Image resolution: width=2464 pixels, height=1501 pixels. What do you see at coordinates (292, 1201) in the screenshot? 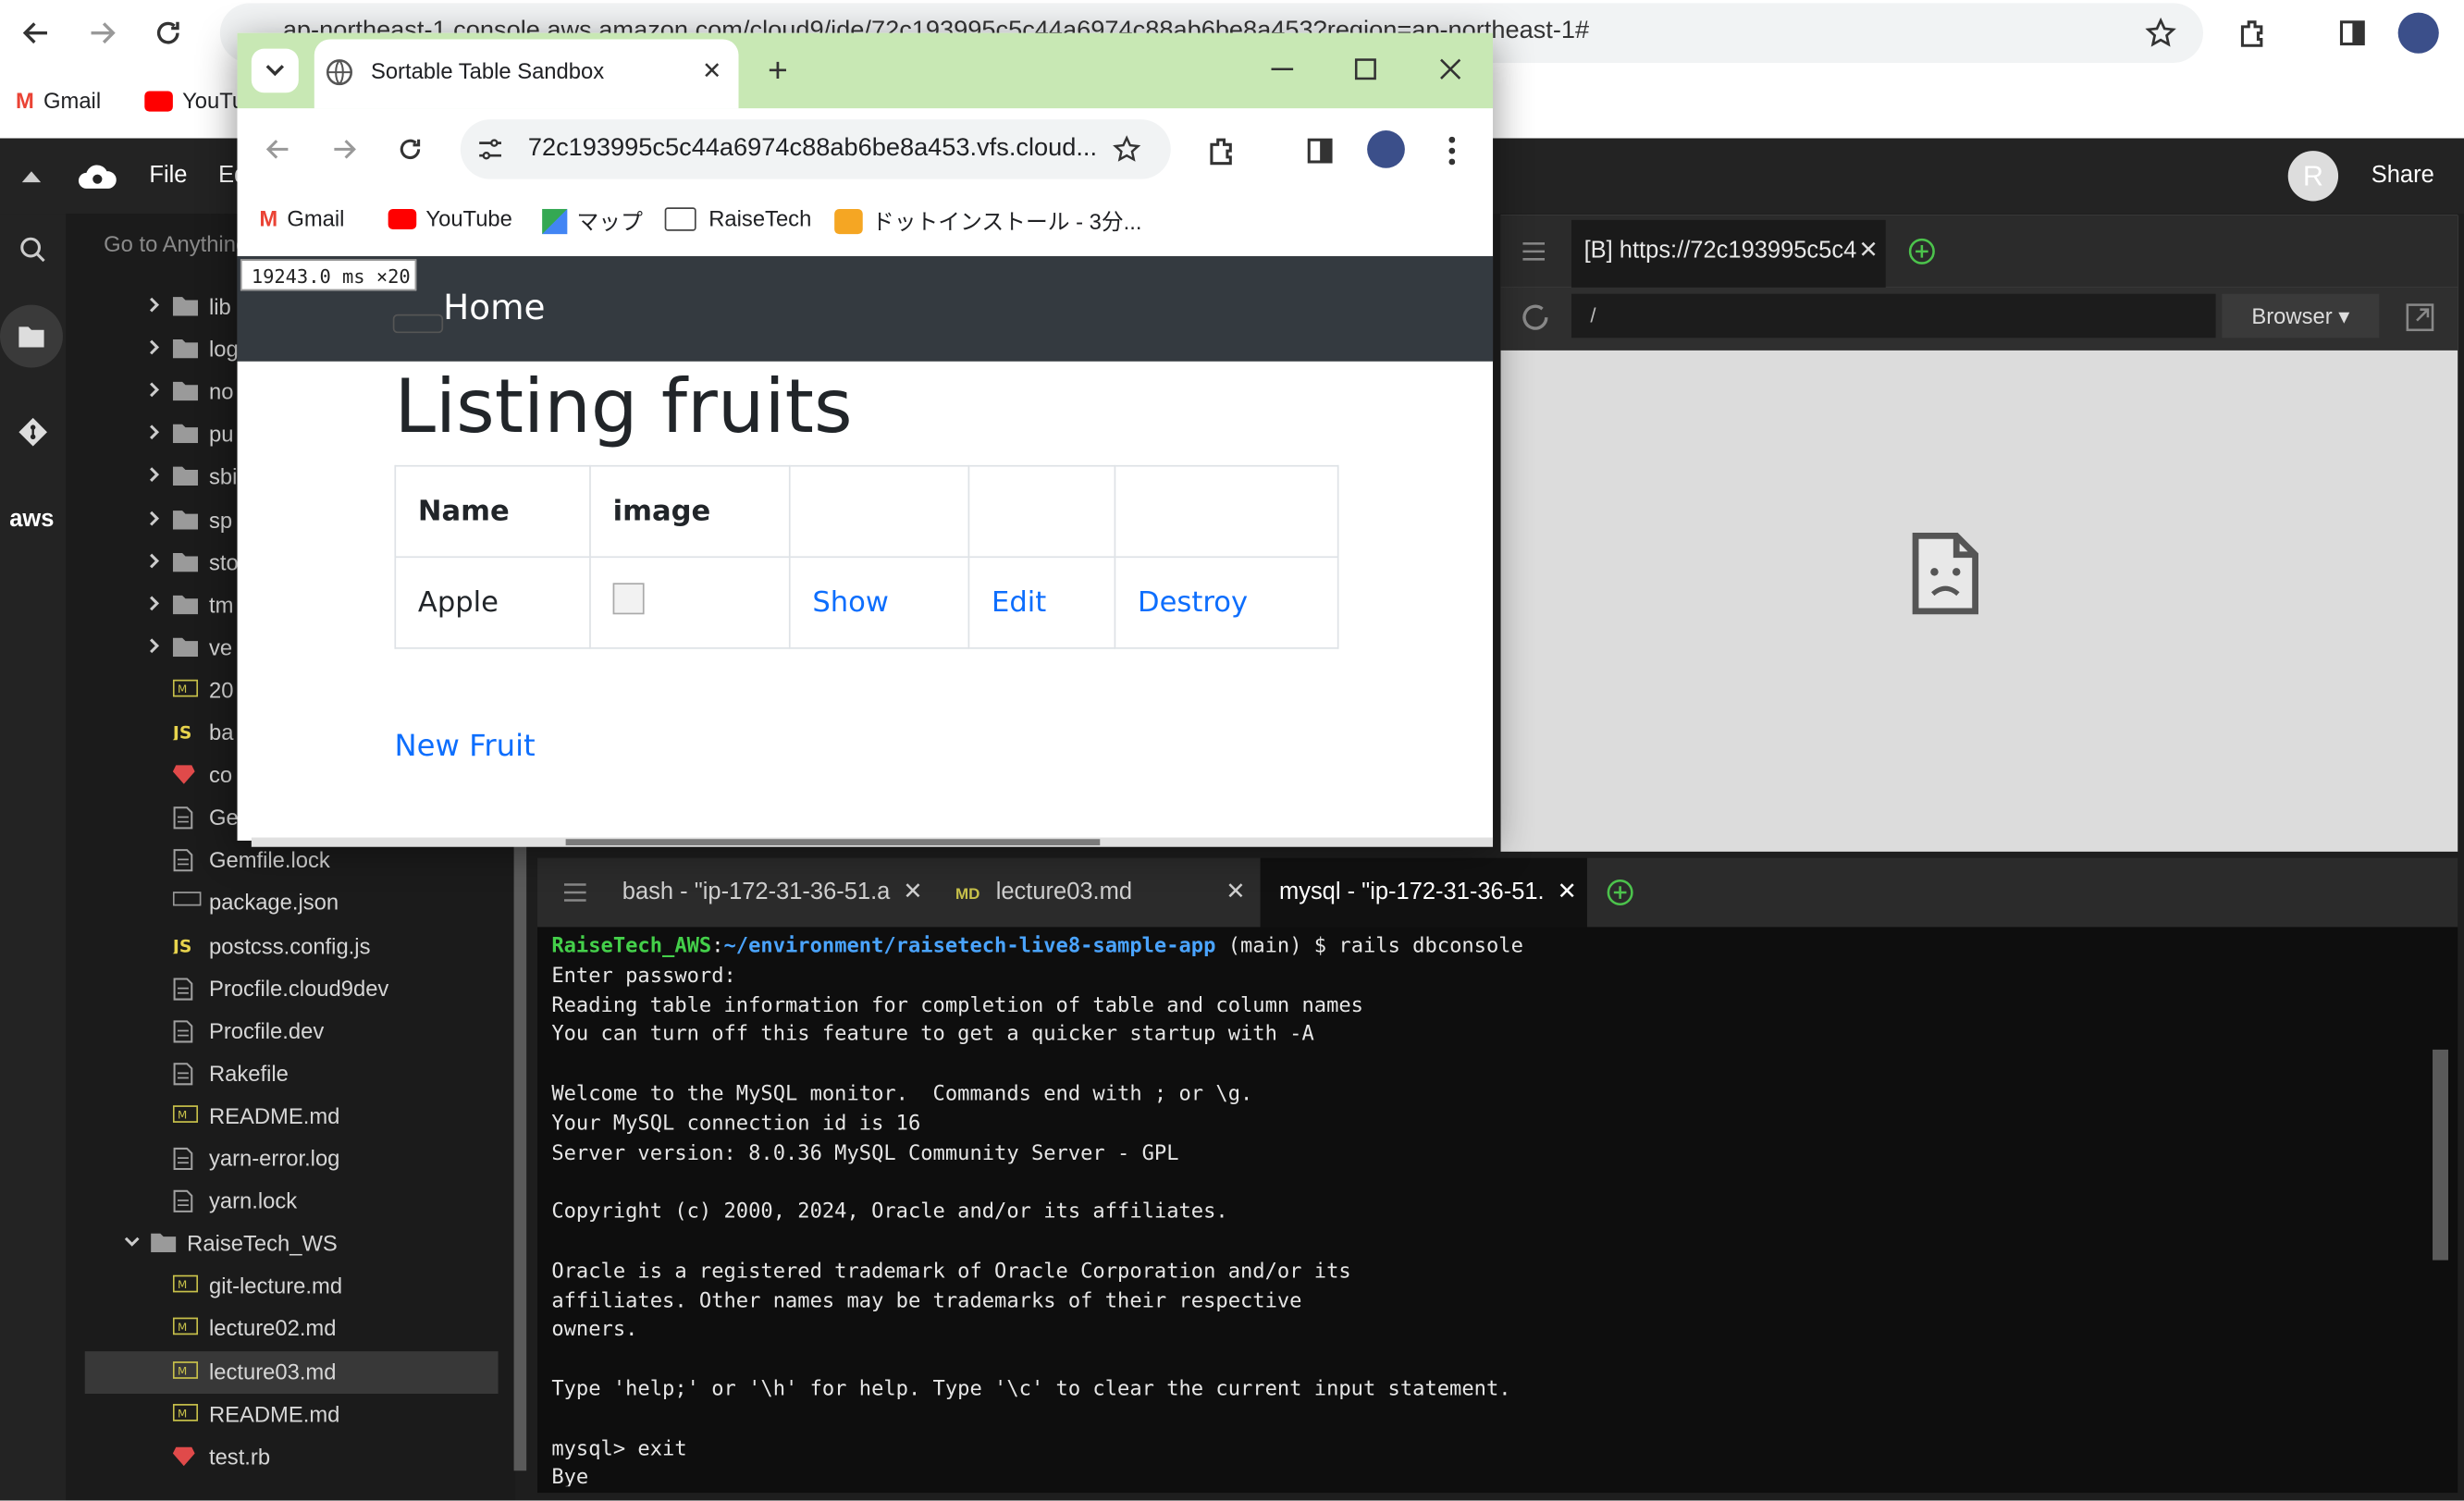
I see `tree-item: yarn.lock` at bounding box center [292, 1201].